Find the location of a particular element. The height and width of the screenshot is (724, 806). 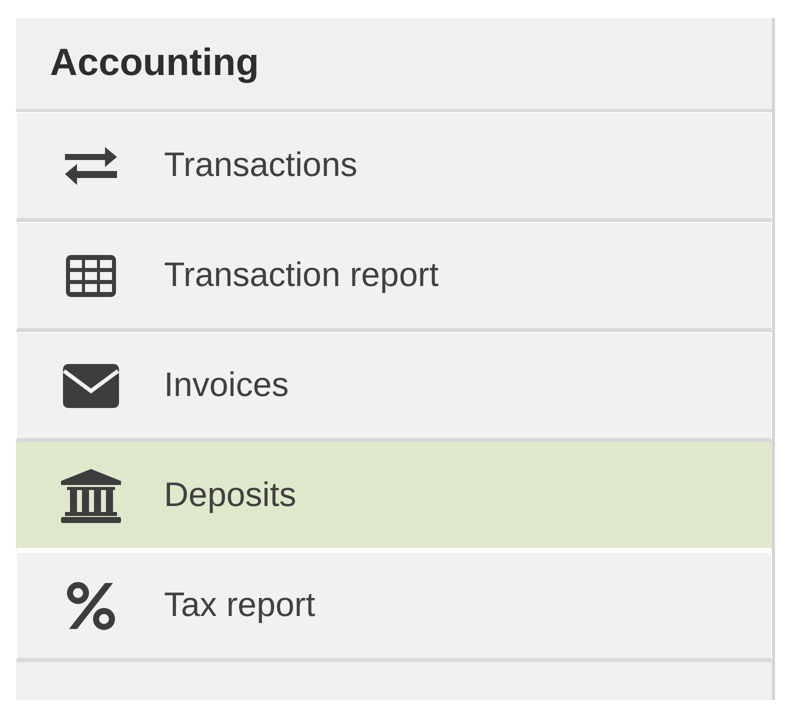

section-title: Accounting is located at coordinates (154, 63).